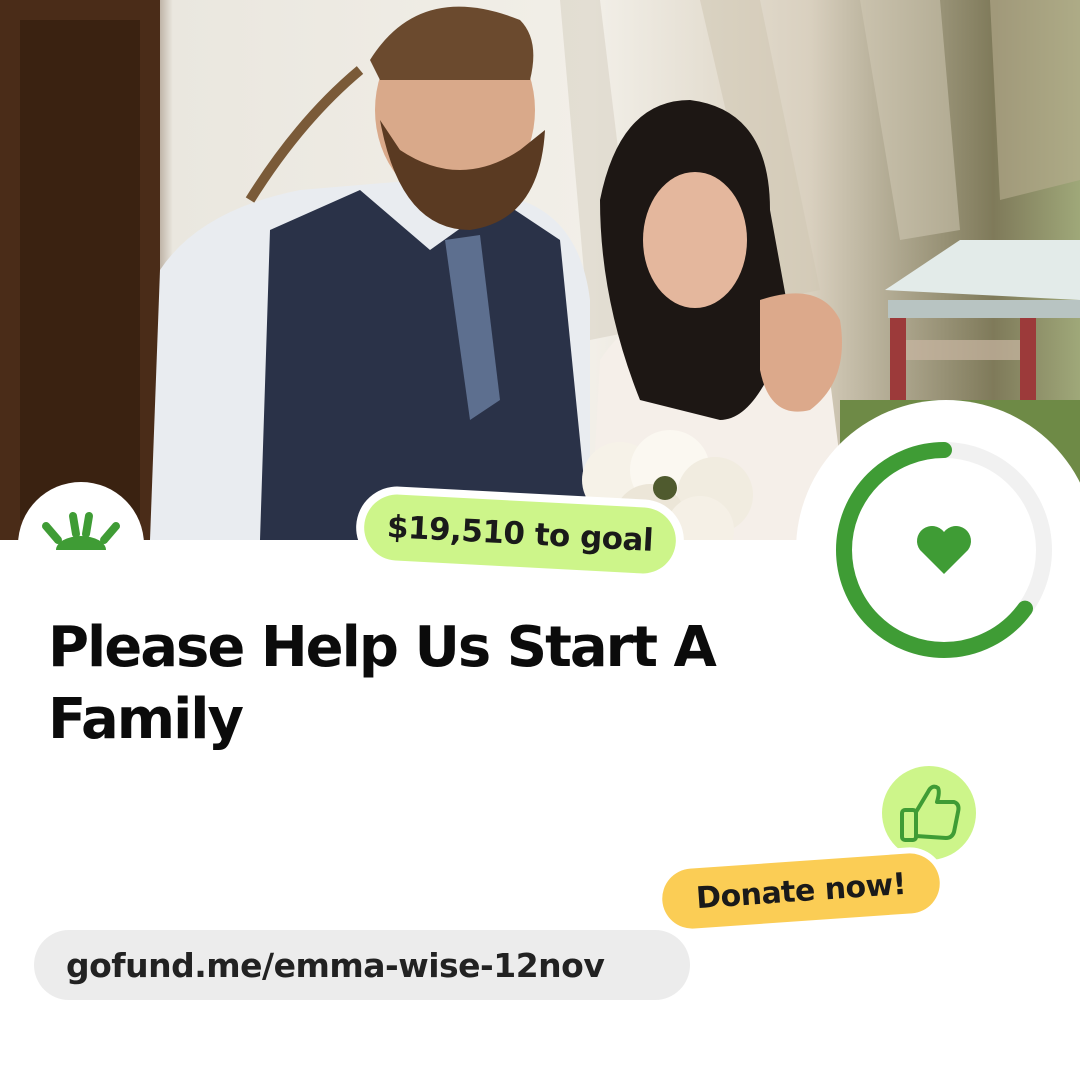  I want to click on logo-badge, so click(81, 545).